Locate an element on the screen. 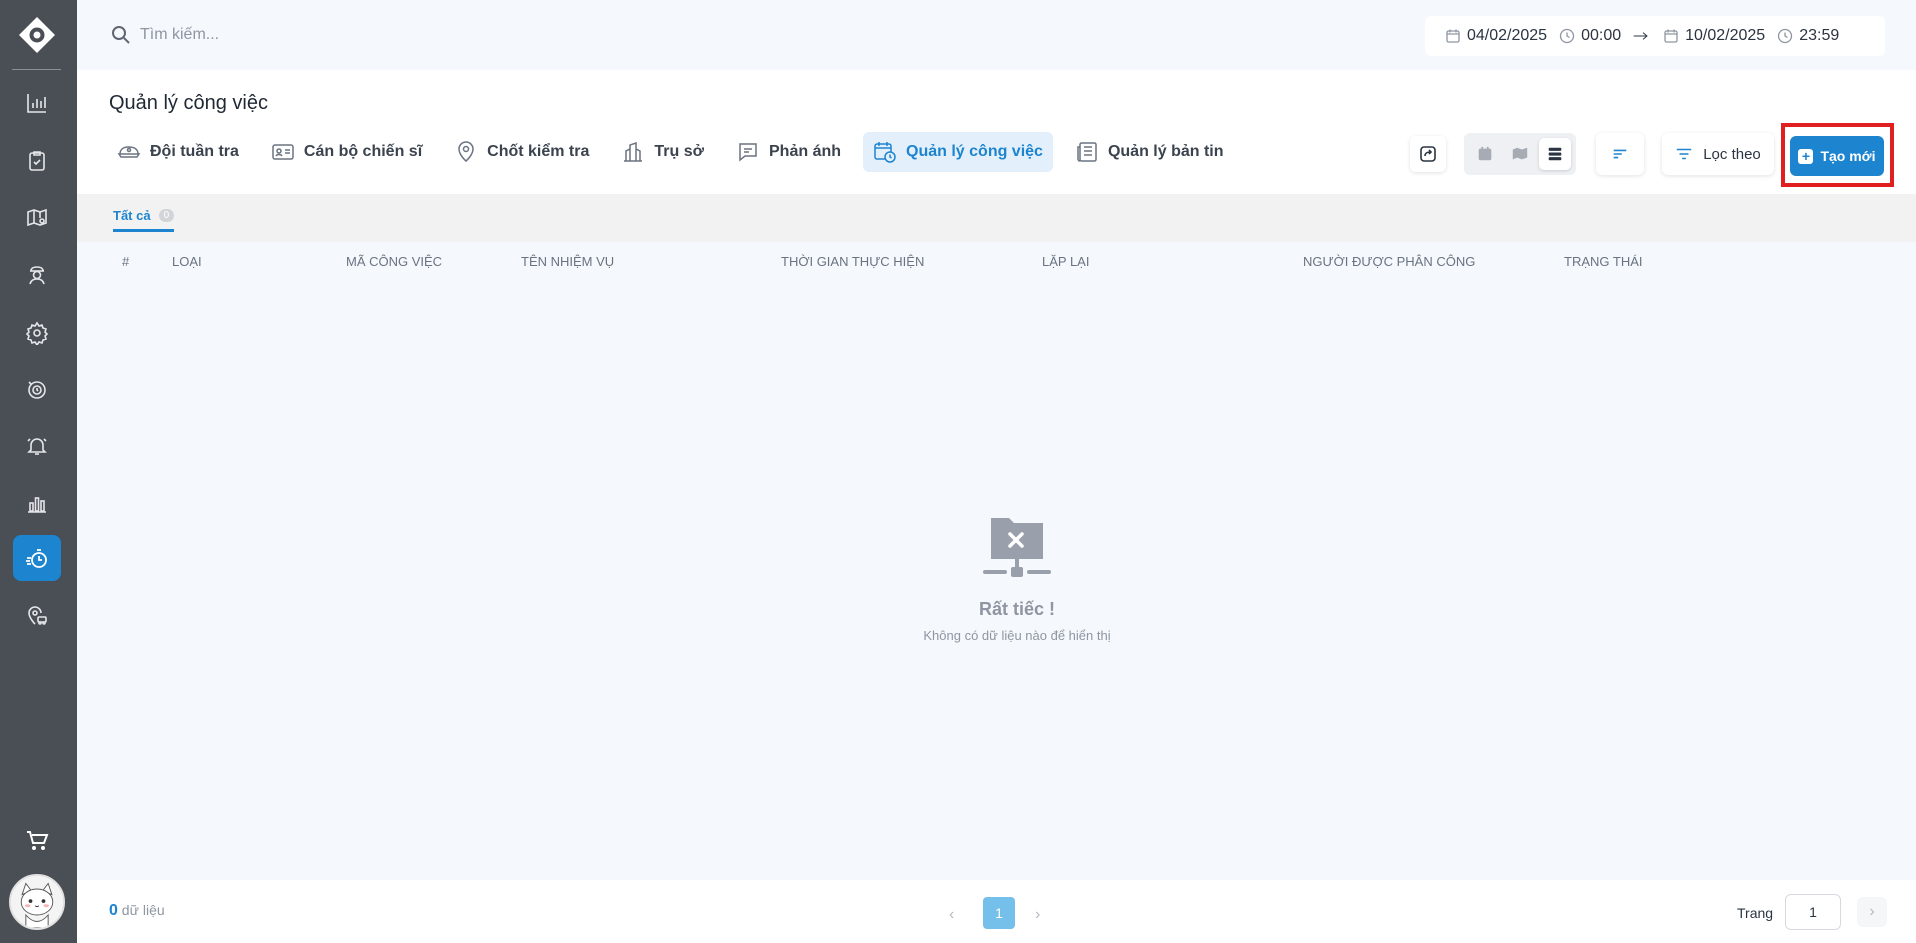 The height and width of the screenshot is (943, 1916). column-header: Lặp lại is located at coordinates (1066, 261).